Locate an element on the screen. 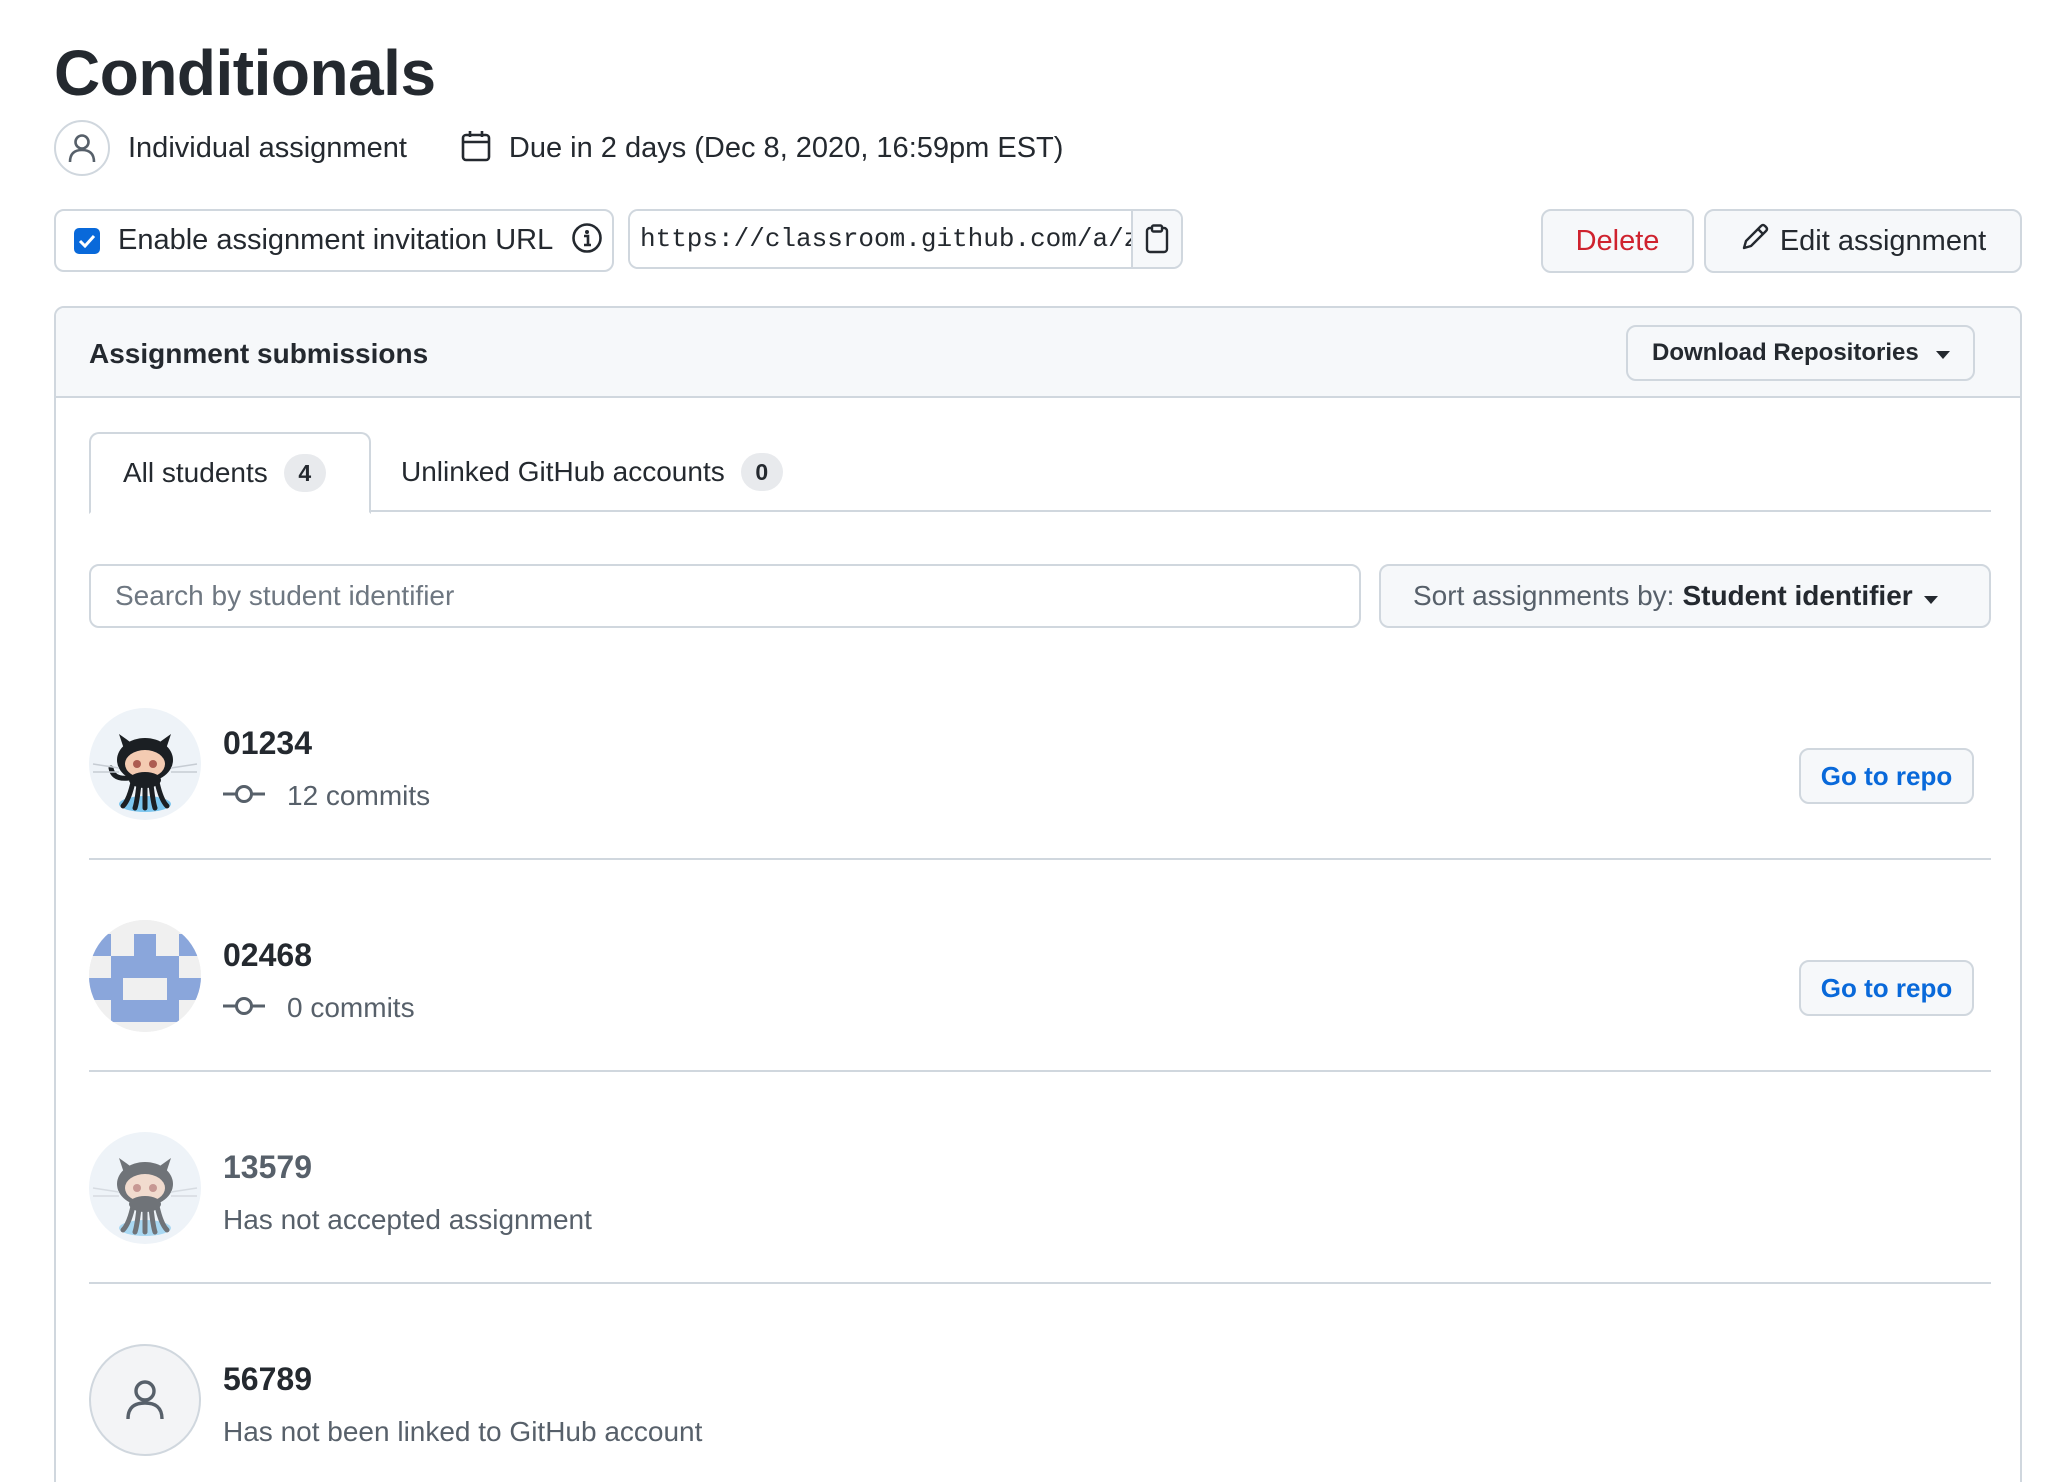 The height and width of the screenshot is (1482, 2066). identicon is located at coordinates (145, 976).